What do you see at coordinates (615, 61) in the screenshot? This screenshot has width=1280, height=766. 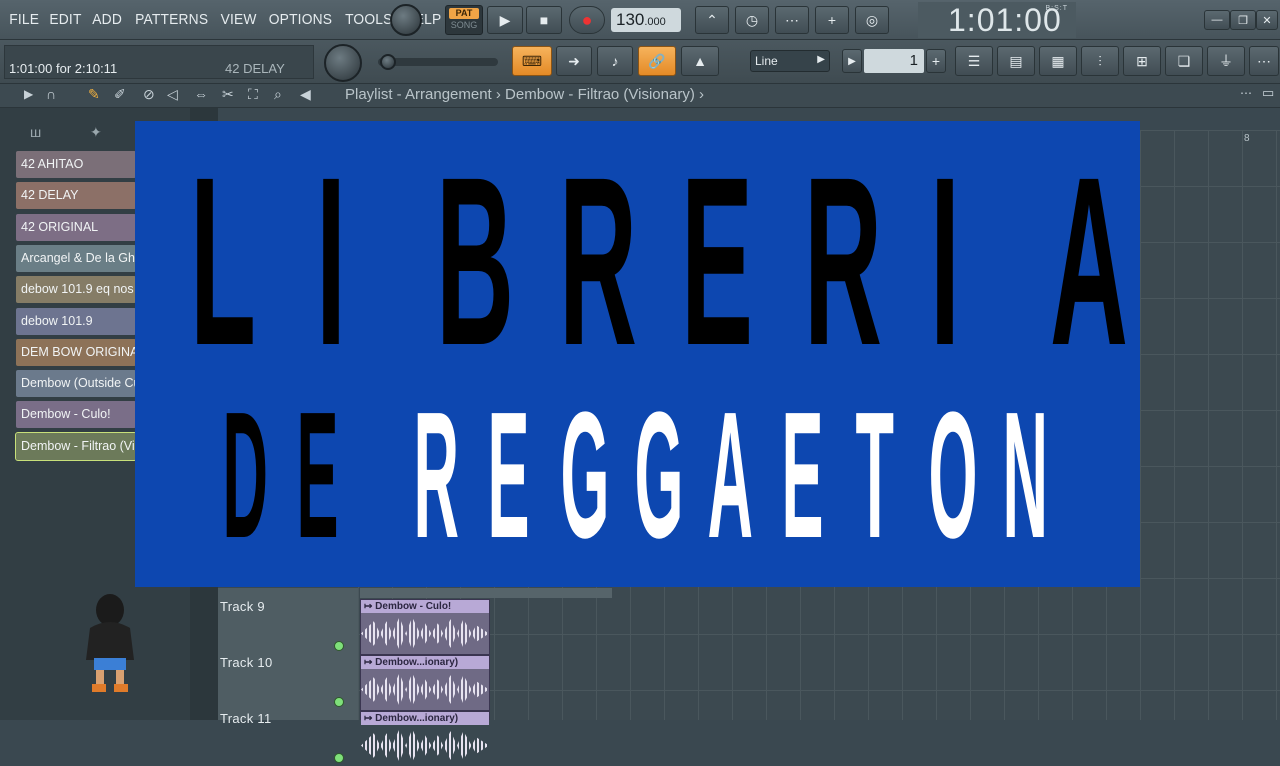 I see `recording-button: ♪` at bounding box center [615, 61].